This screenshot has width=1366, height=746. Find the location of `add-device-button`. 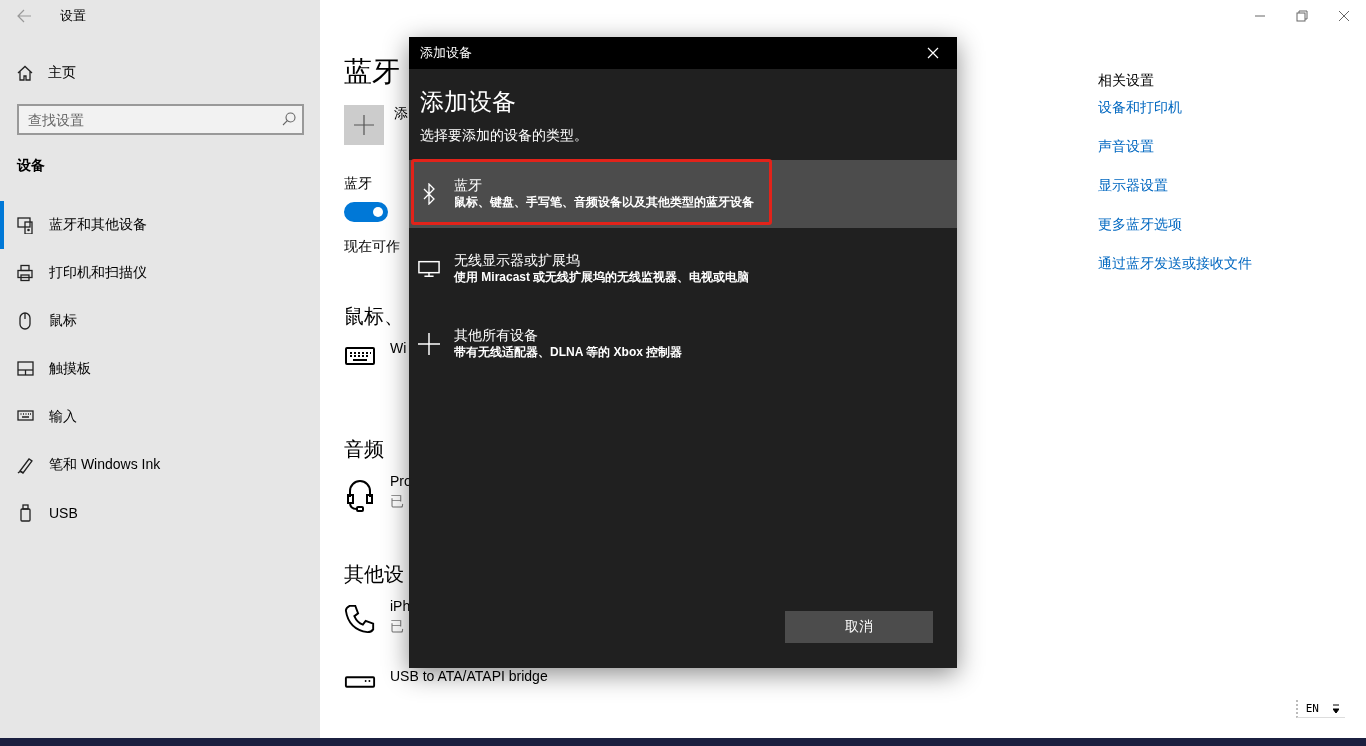

add-device-button is located at coordinates (364, 125).